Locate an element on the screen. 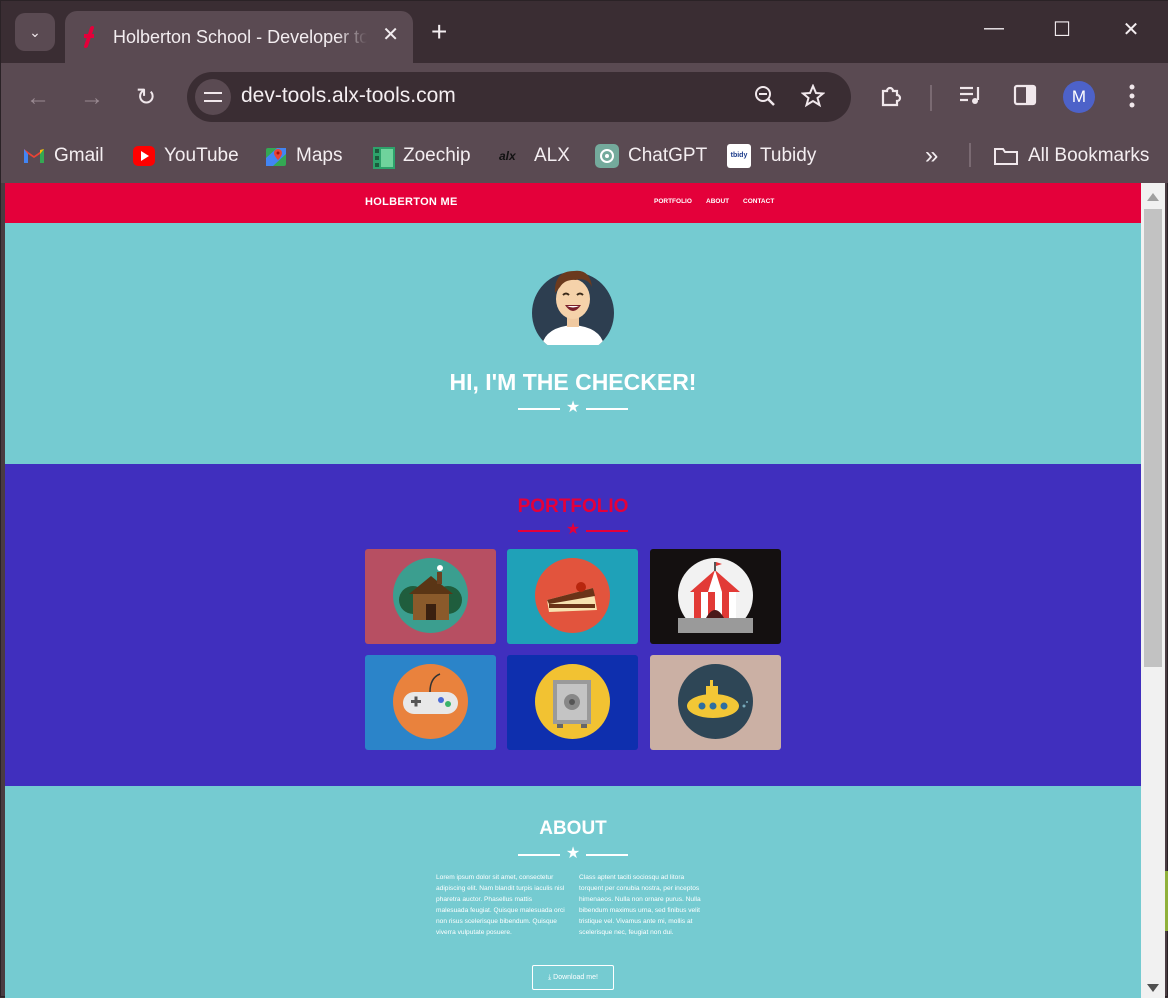  portfolio-item-game-controller is located at coordinates (430, 702).